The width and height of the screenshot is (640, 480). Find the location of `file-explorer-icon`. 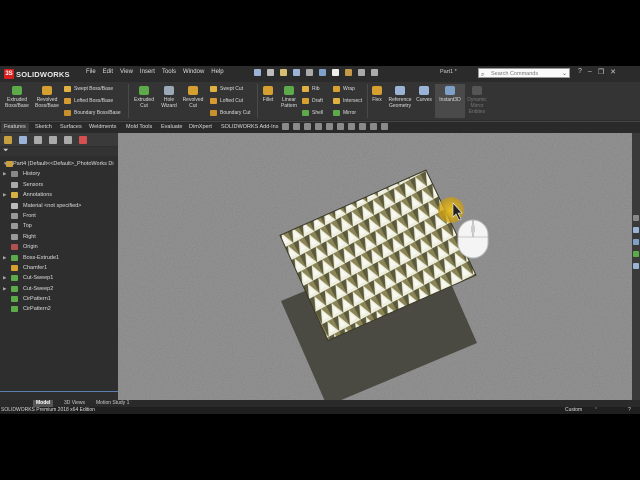

file-explorer-icon is located at coordinates (636, 242).